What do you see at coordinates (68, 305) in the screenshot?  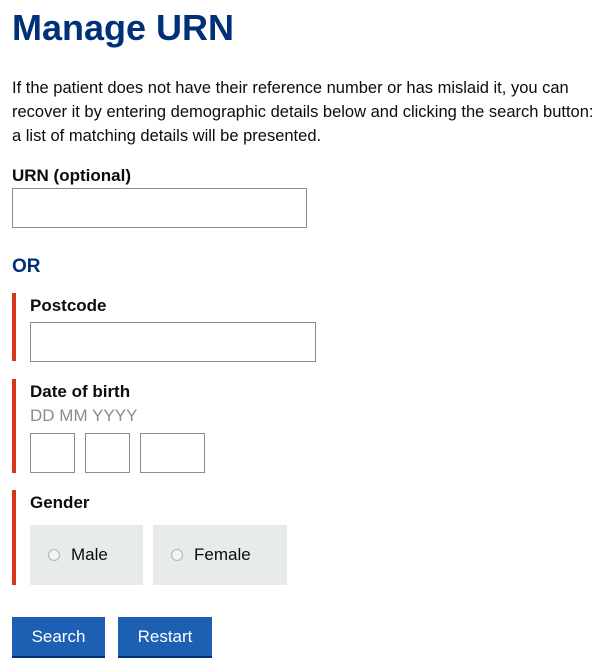 I see `postcode-label: Postcode` at bounding box center [68, 305].